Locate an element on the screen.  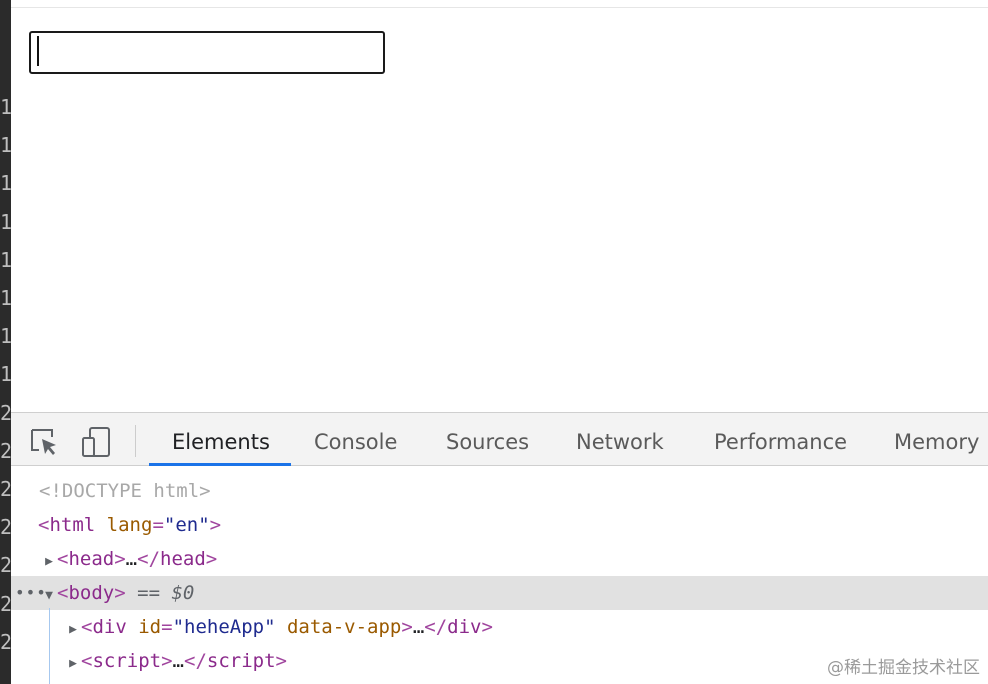
dom-node-html: <html lang="en"> is located at coordinates (499, 525).